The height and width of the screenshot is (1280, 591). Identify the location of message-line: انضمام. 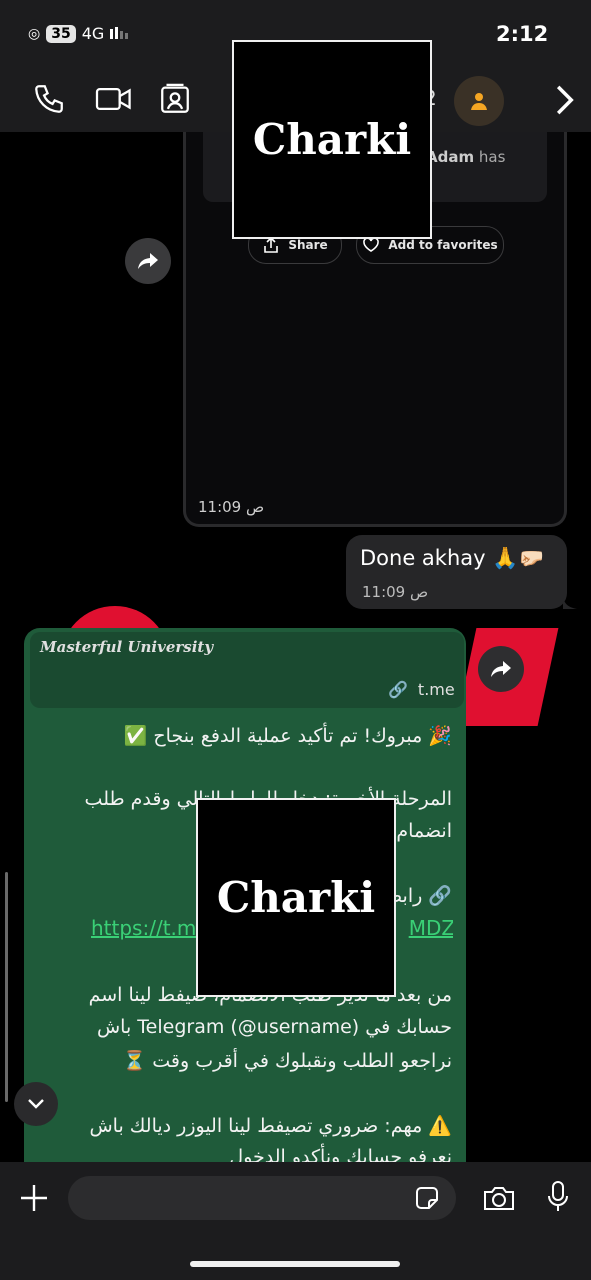
(424, 831).